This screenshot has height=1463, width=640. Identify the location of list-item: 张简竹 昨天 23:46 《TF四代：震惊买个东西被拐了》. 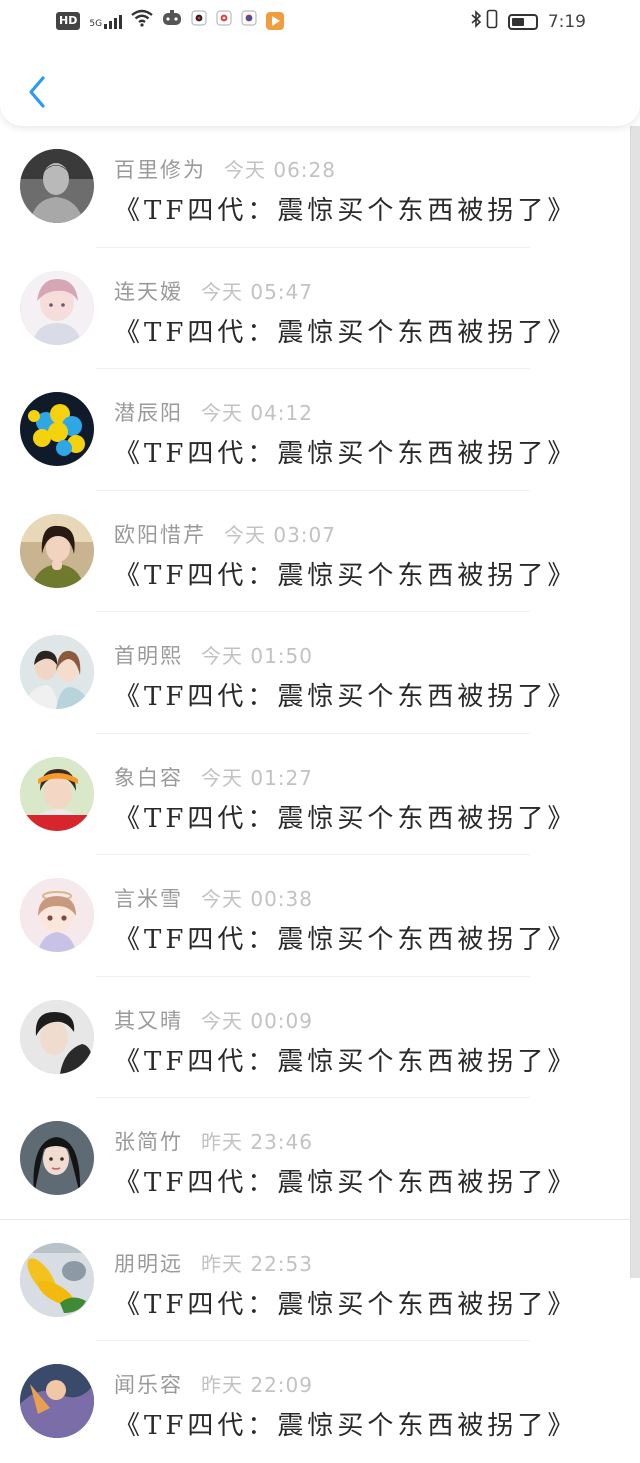
(320, 1159).